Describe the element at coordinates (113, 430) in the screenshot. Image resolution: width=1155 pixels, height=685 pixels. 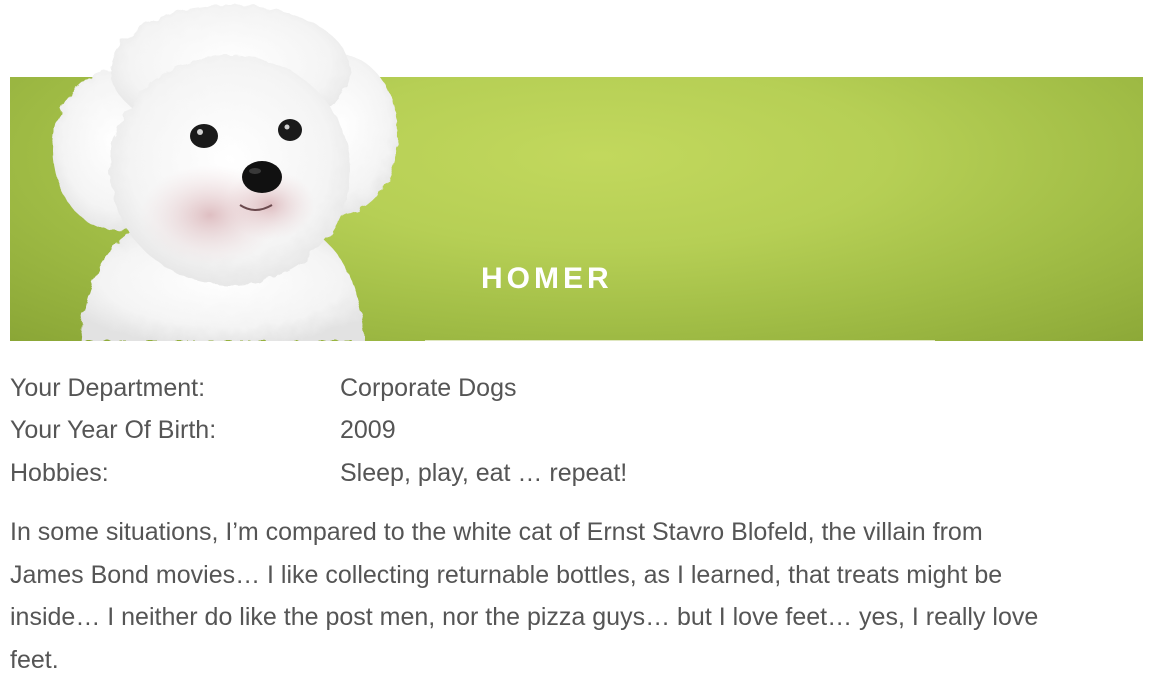
I see `birth-year-label: Your Year Of Birth:` at that location.